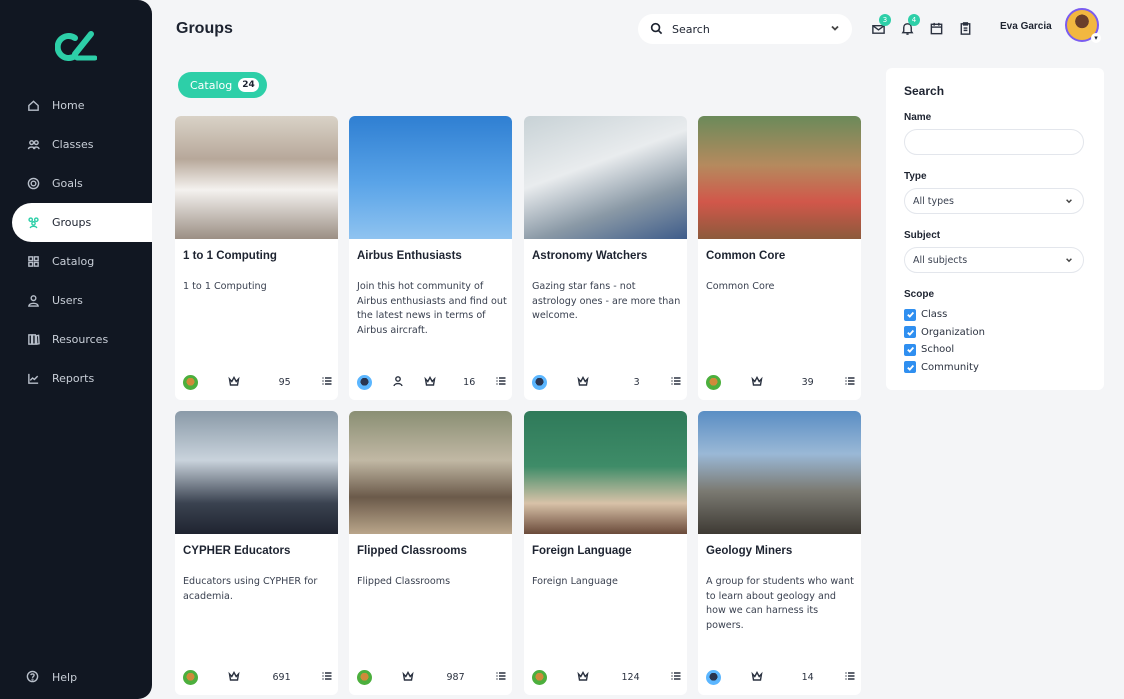  I want to click on group-card-footer: 3, so click(607, 382).